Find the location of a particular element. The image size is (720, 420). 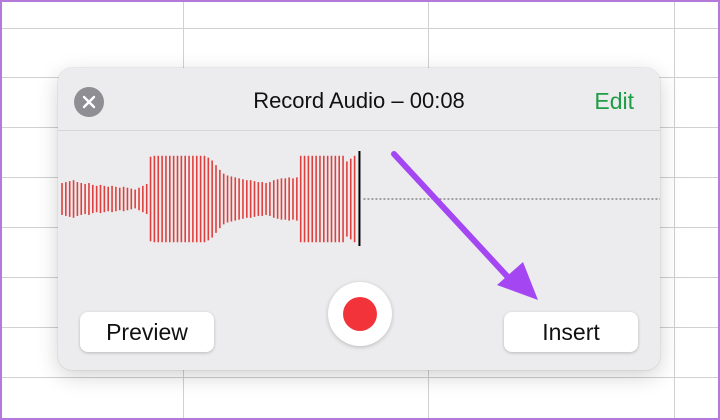

annotation-arrow is located at coordinates (464, 225).